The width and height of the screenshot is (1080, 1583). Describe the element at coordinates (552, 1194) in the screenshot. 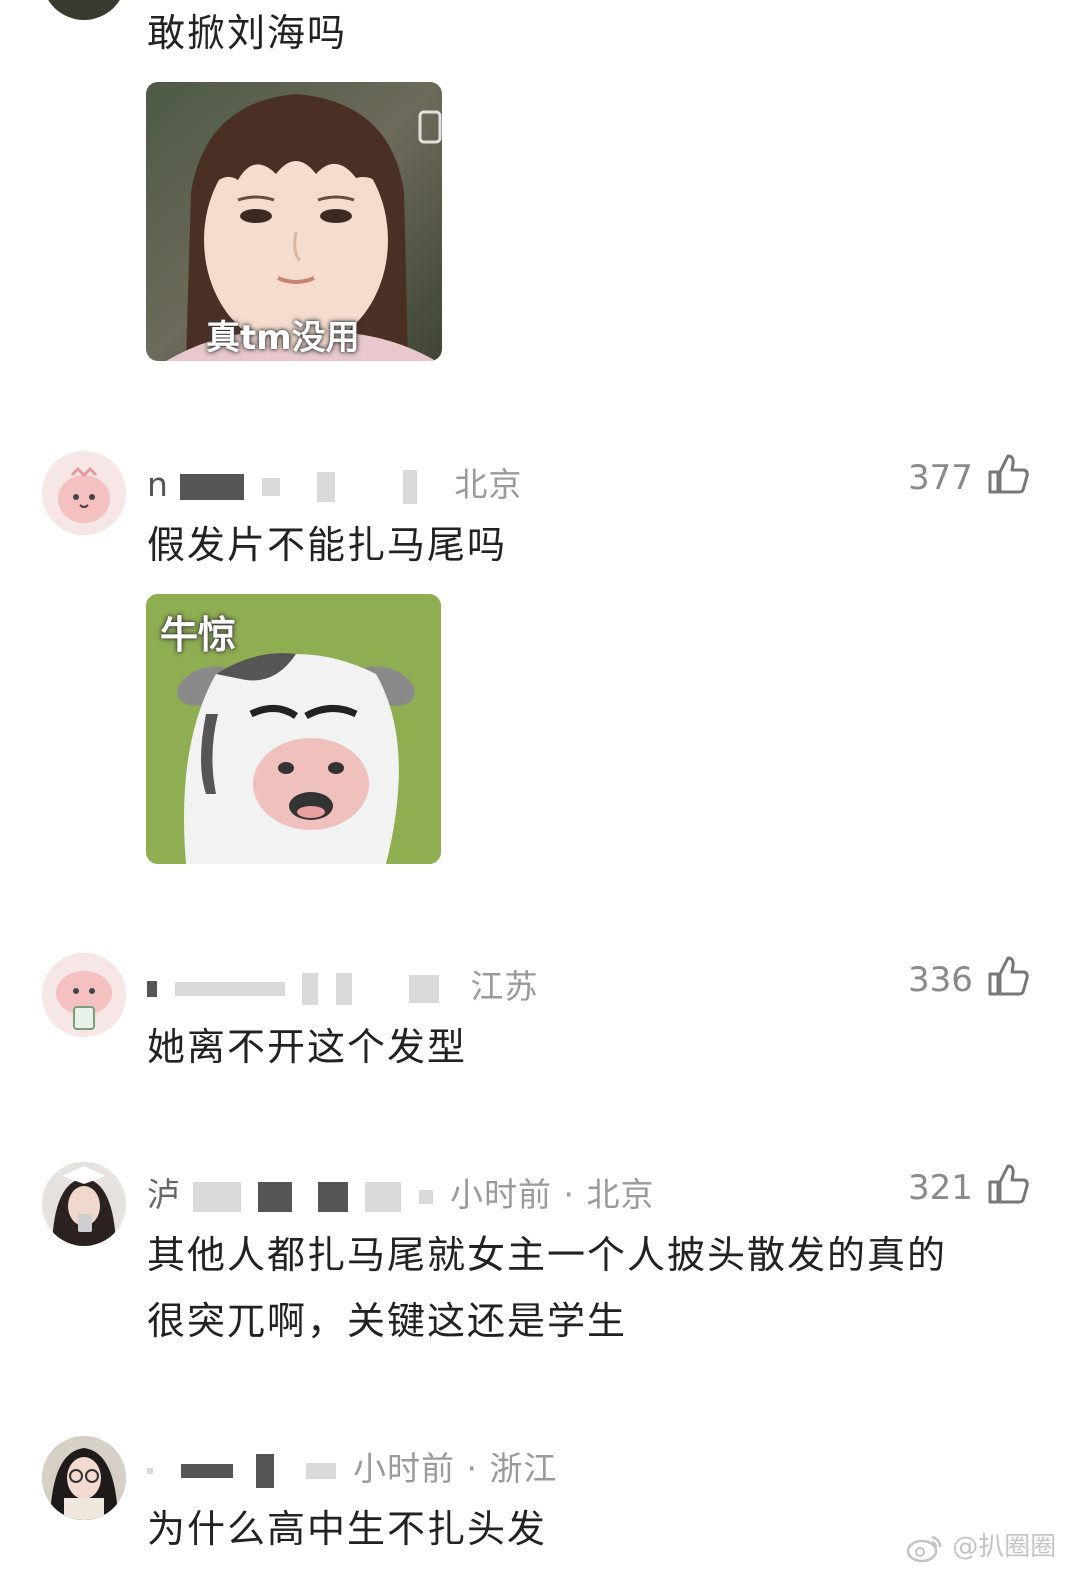

I see `time-location: 小时前 · 北京` at that location.